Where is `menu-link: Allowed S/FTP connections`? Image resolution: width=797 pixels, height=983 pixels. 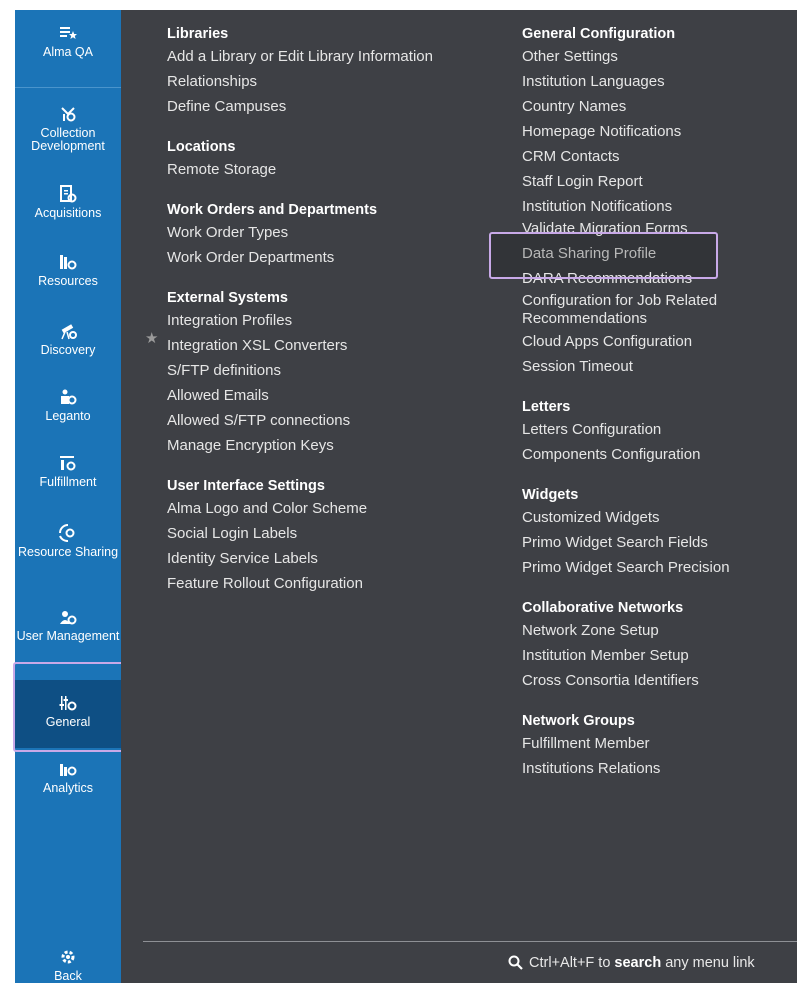 menu-link: Allowed S/FTP connections is located at coordinates (300, 420).